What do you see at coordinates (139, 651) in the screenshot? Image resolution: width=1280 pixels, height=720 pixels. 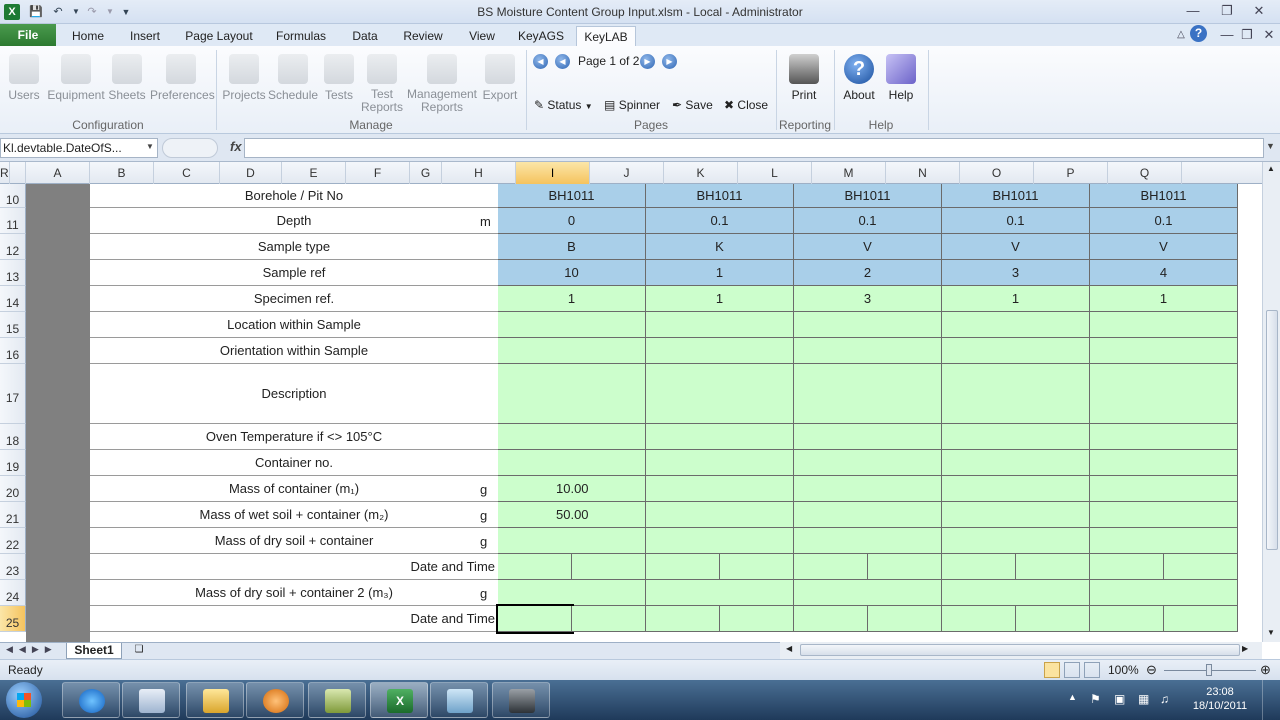 I see `insert-sheet-icon: ❏` at bounding box center [139, 651].